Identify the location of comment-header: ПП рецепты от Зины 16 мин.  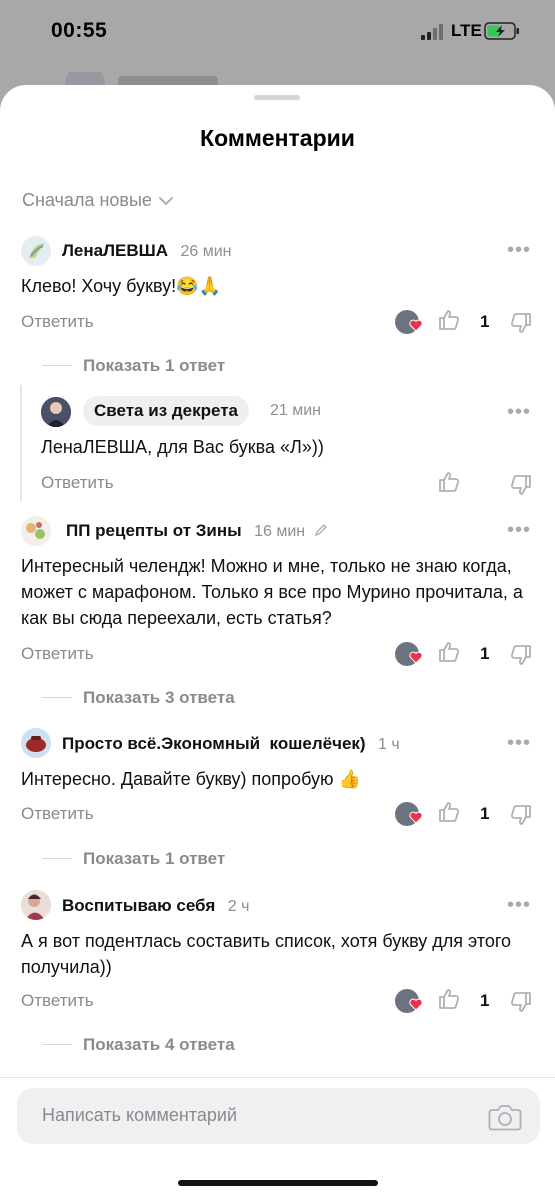
(197, 531).